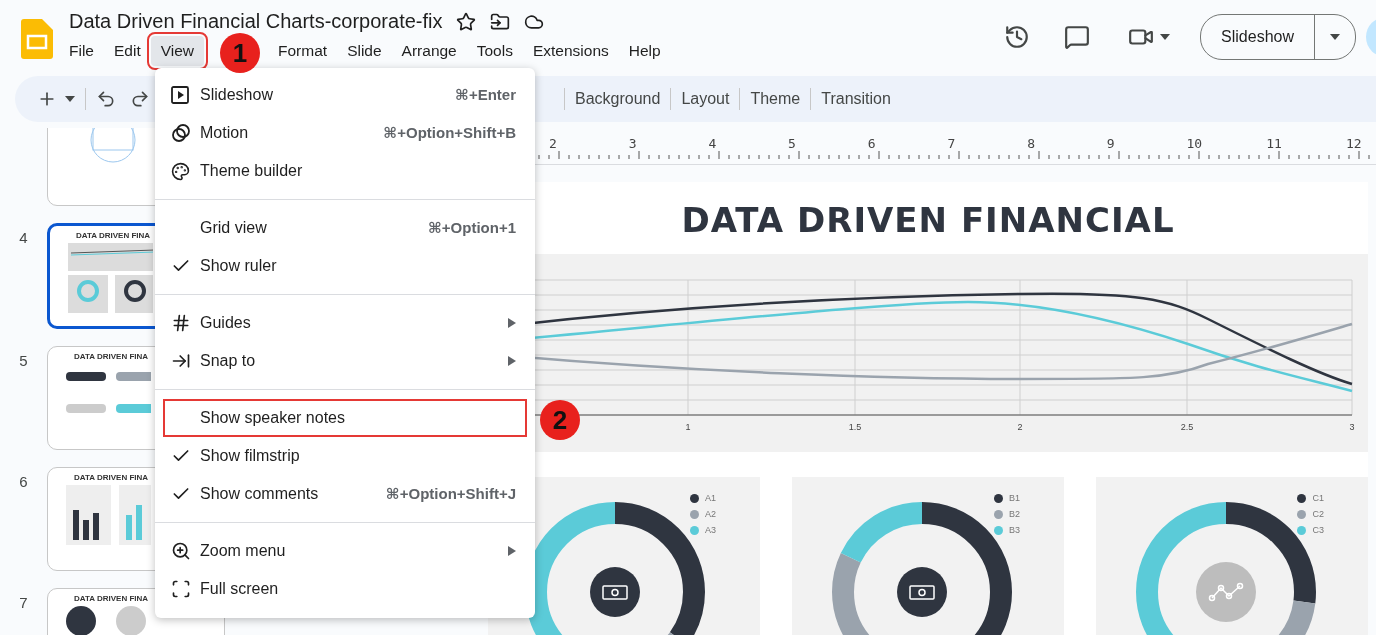 The width and height of the screenshot is (1376, 635). What do you see at coordinates (1077, 37) in the screenshot?
I see `comment-icon` at bounding box center [1077, 37].